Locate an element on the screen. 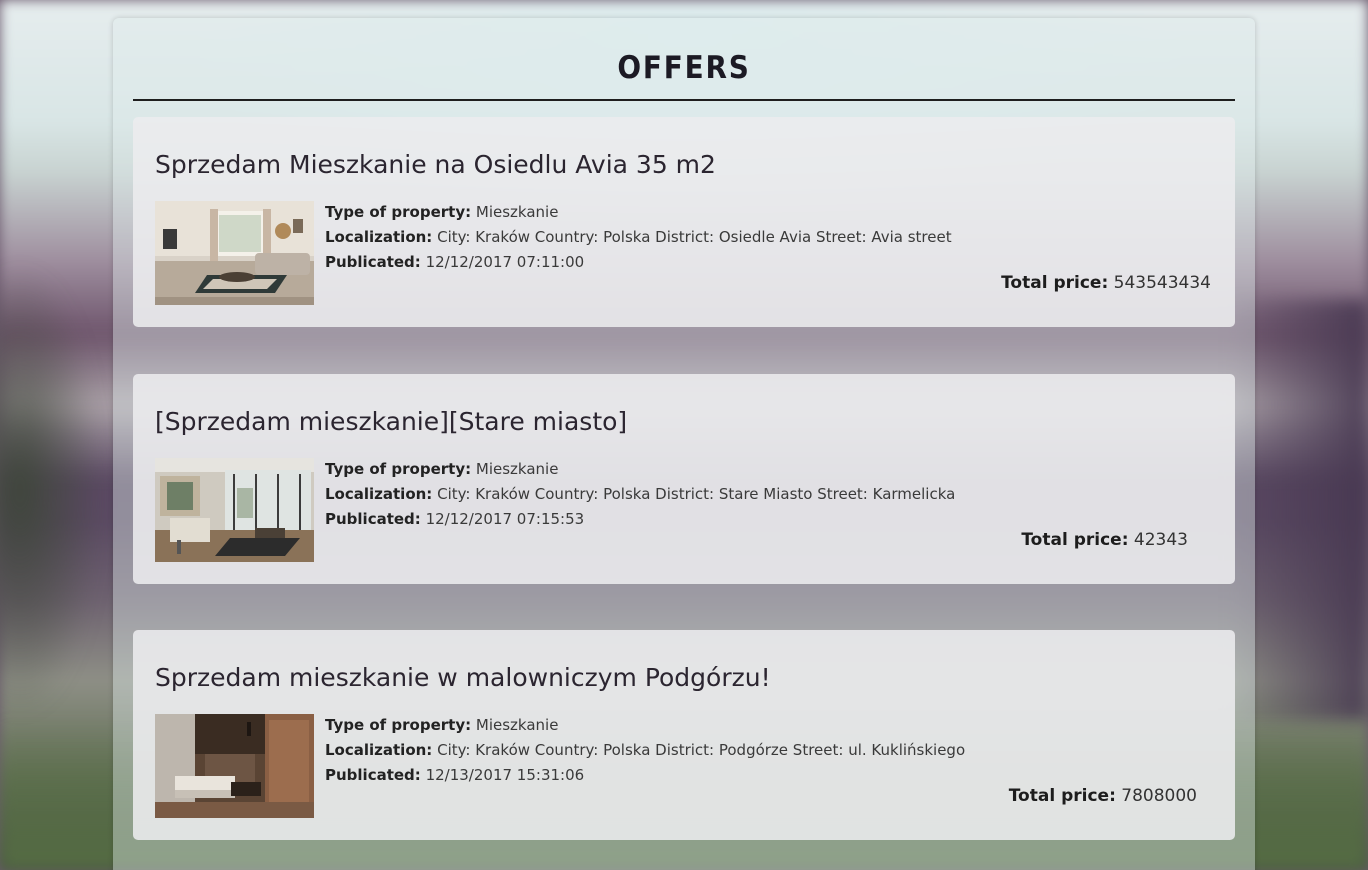 The height and width of the screenshot is (870, 1368). publicated-row: Publicated: 12/12/2017 07:11:00 is located at coordinates (638, 262).